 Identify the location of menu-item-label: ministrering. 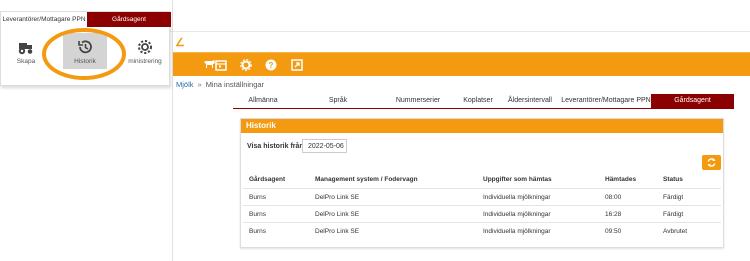
(145, 61).